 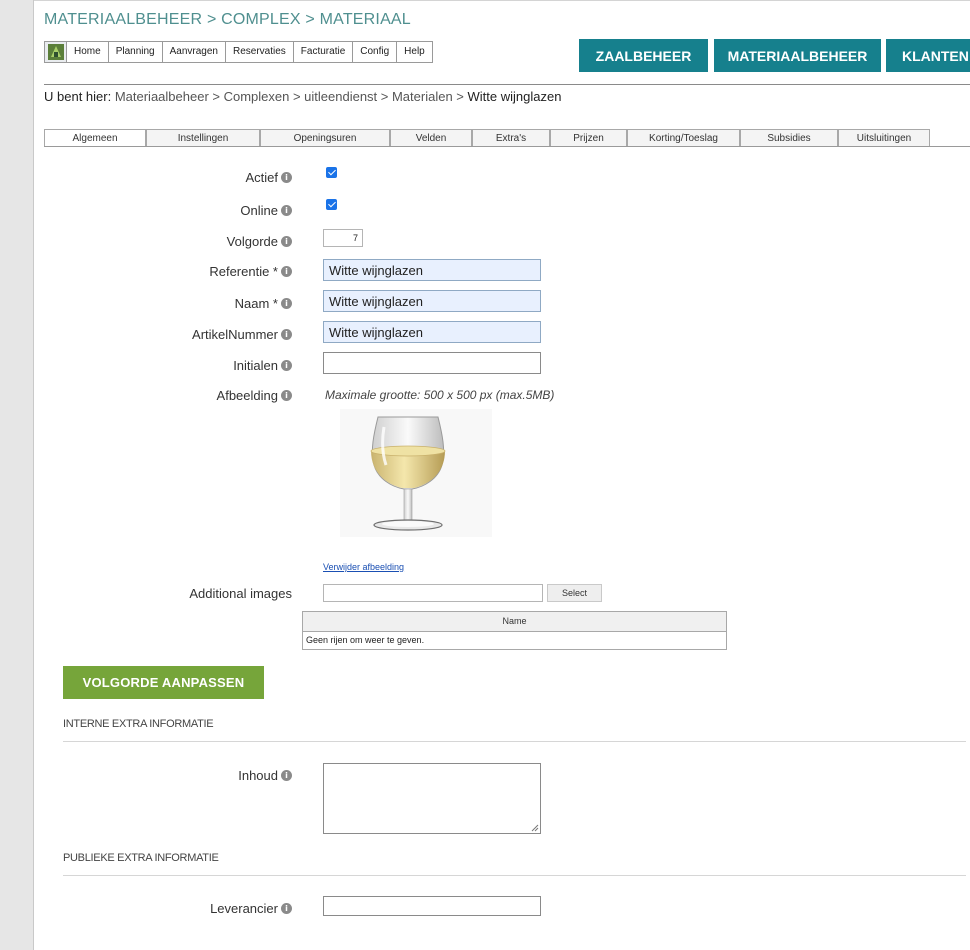 I want to click on inhoud-label: Inhoud i, so click(x=265, y=775).